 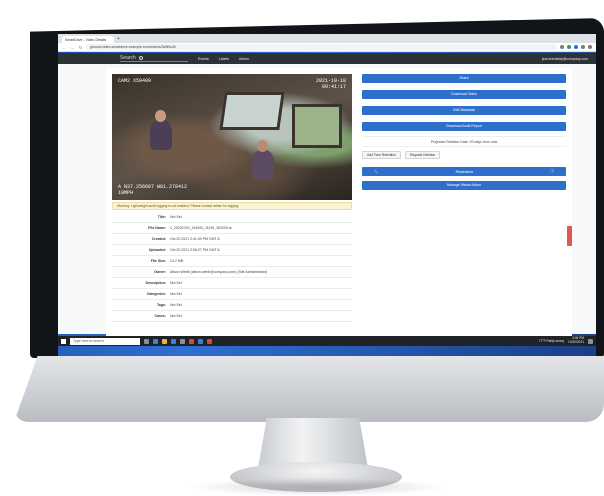 I want to click on detail-label: Uploaded:, so click(x=157, y=250).